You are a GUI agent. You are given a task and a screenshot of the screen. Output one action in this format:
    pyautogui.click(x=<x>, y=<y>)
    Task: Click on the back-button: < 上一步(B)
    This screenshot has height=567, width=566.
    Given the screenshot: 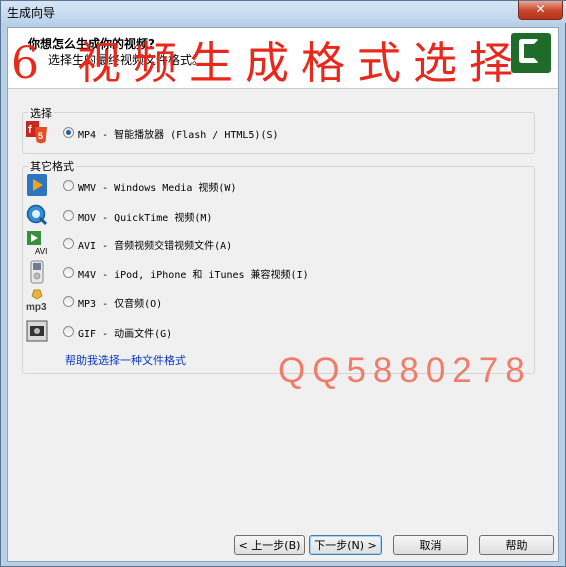 What is the action you would take?
    pyautogui.click(x=269, y=545)
    